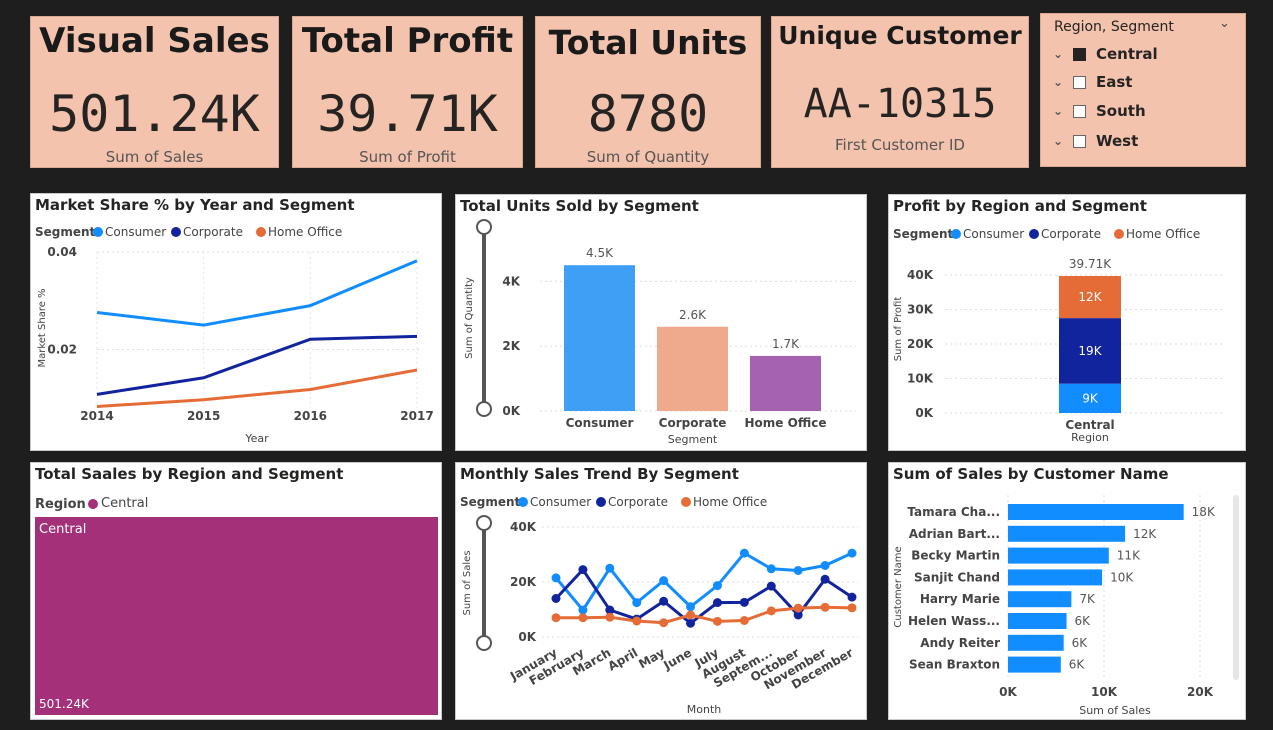 The width and height of the screenshot is (1273, 730). What do you see at coordinates (257, 293) in the screenshot?
I see `series-line` at bounding box center [257, 293].